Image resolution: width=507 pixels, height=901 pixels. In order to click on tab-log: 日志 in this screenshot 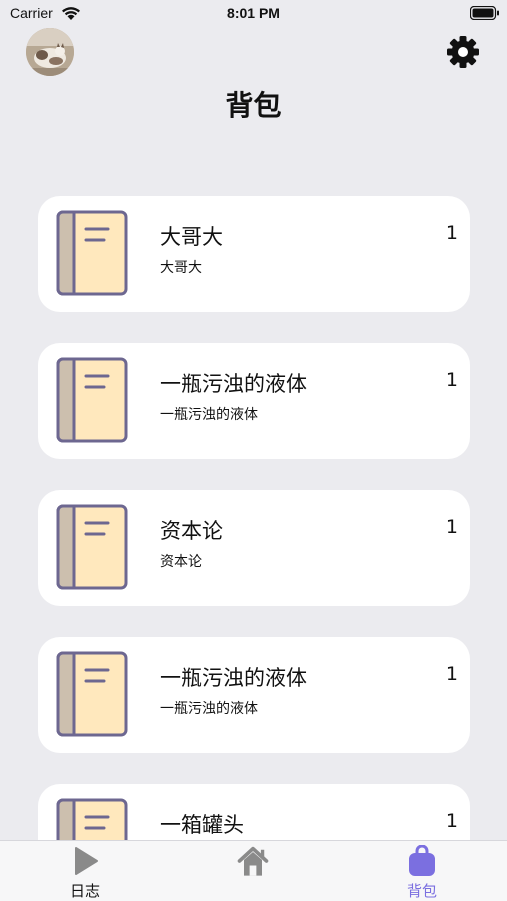, I will do `click(85, 871)`.